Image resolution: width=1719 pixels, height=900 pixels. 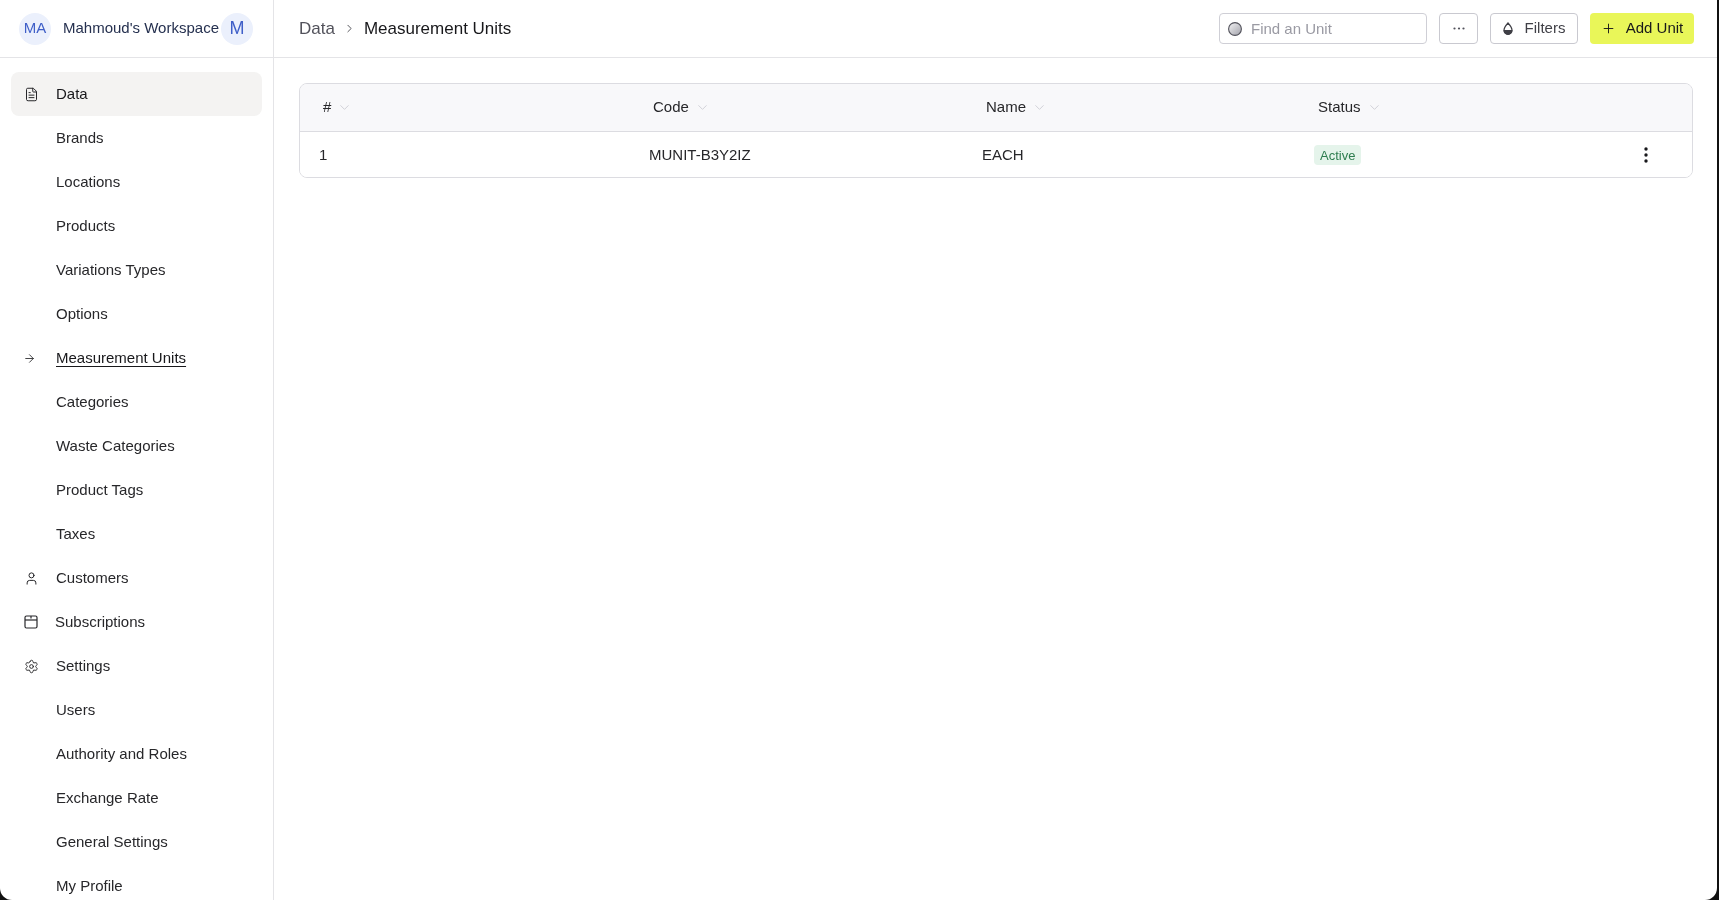 What do you see at coordinates (86, 226) in the screenshot?
I see `sidebar-subitem: Products` at bounding box center [86, 226].